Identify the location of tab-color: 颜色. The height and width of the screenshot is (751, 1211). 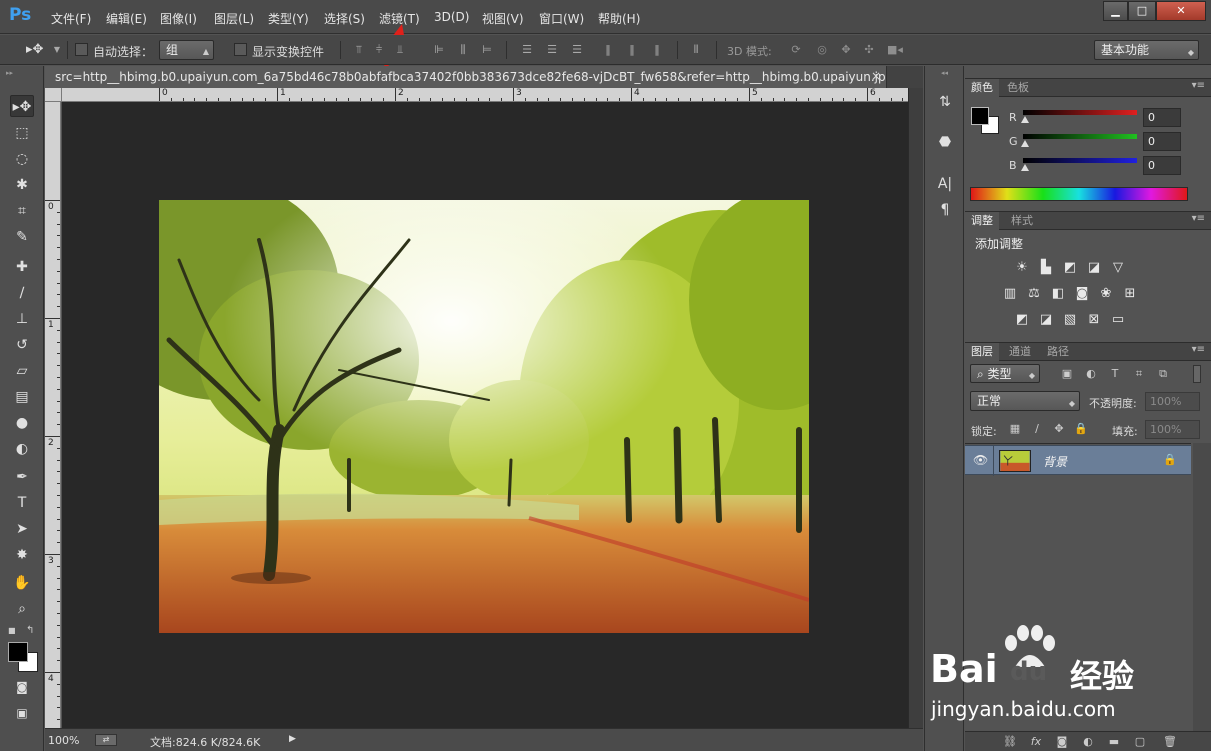
(982, 88).